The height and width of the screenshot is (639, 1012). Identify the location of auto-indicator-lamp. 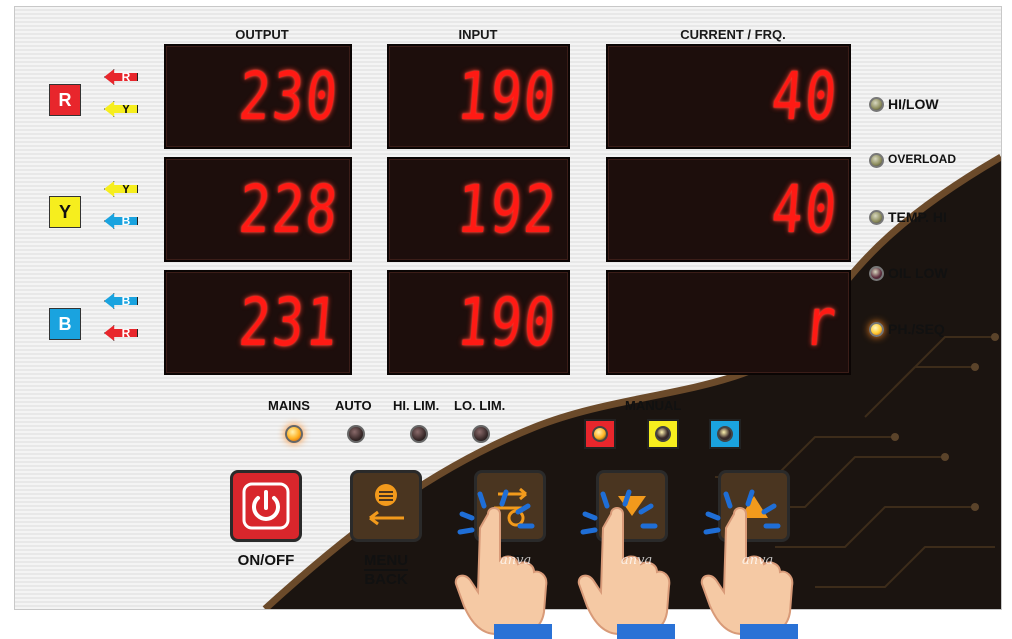
(356, 434).